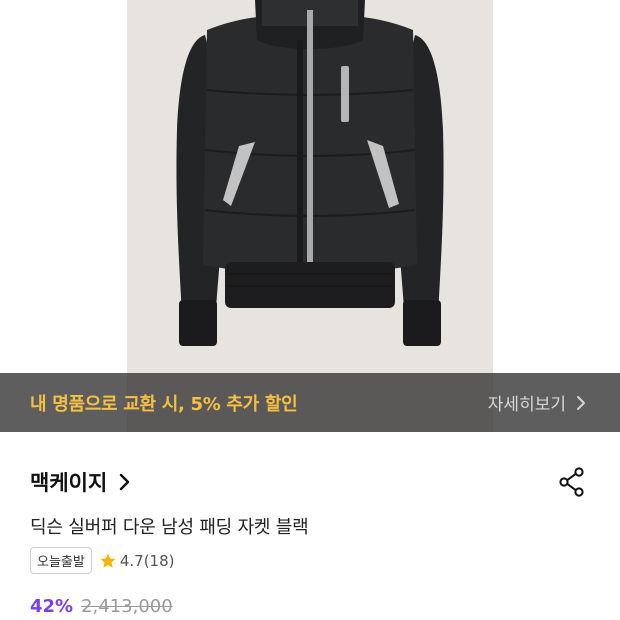  Describe the element at coordinates (159, 560) in the screenshot. I see `review-count: (18)` at that location.